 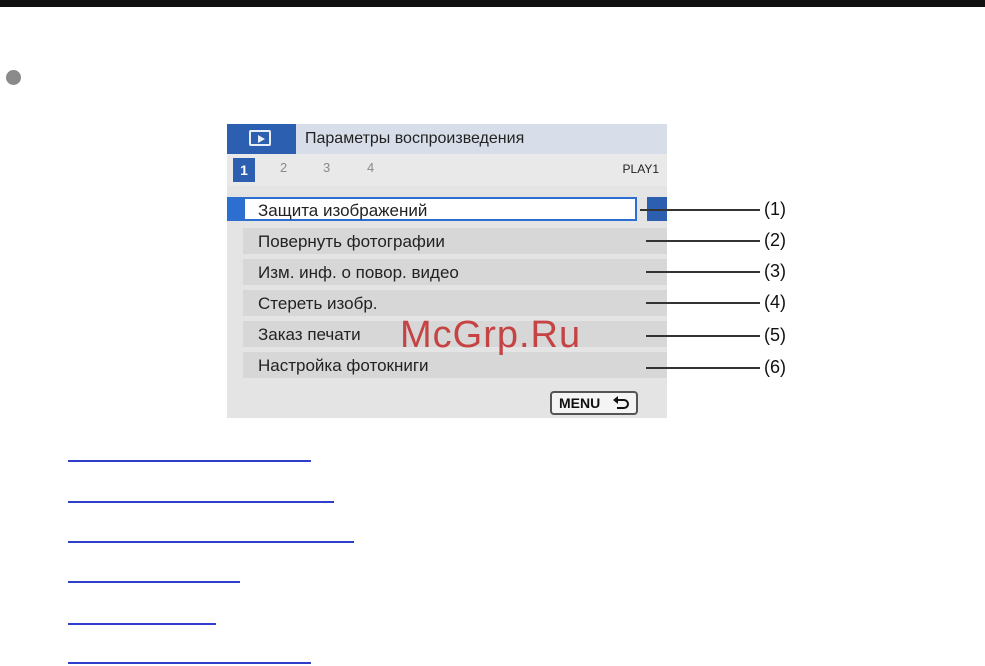 I want to click on top-rule, so click(x=492, y=3).